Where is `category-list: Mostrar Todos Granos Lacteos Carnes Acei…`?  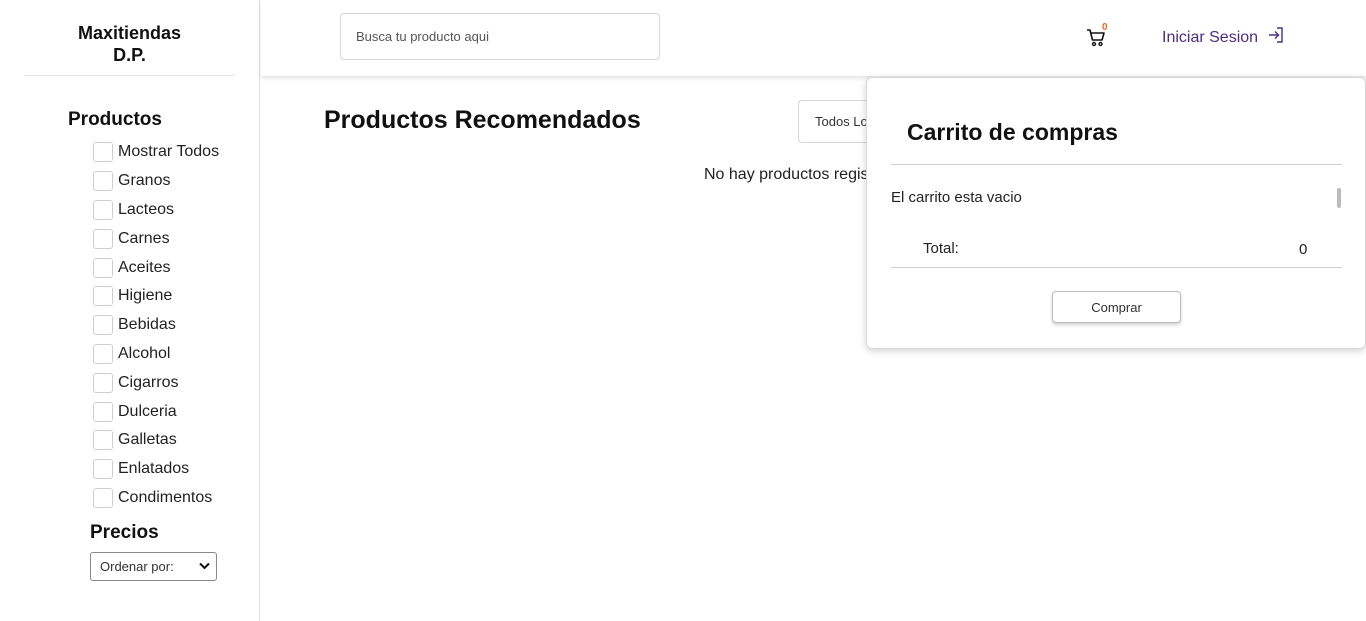 category-list: Mostrar Todos Granos Lacteos Carnes Acei… is located at coordinates (156, 325).